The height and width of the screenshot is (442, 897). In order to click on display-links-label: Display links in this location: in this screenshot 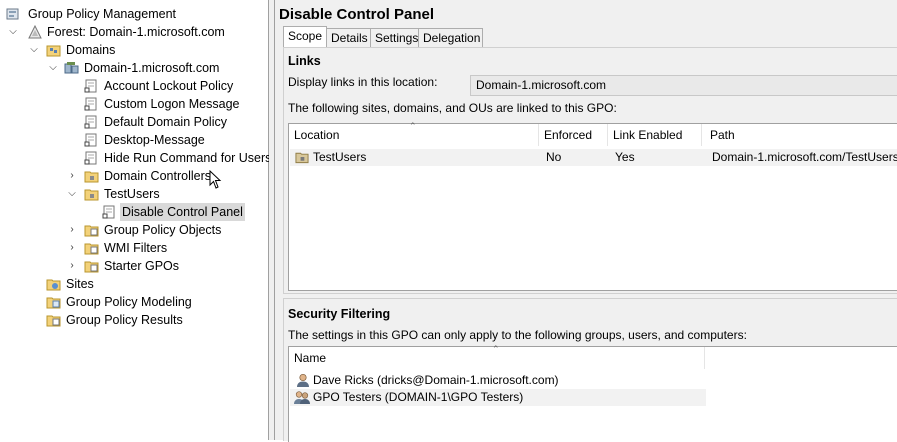, I will do `click(363, 82)`.